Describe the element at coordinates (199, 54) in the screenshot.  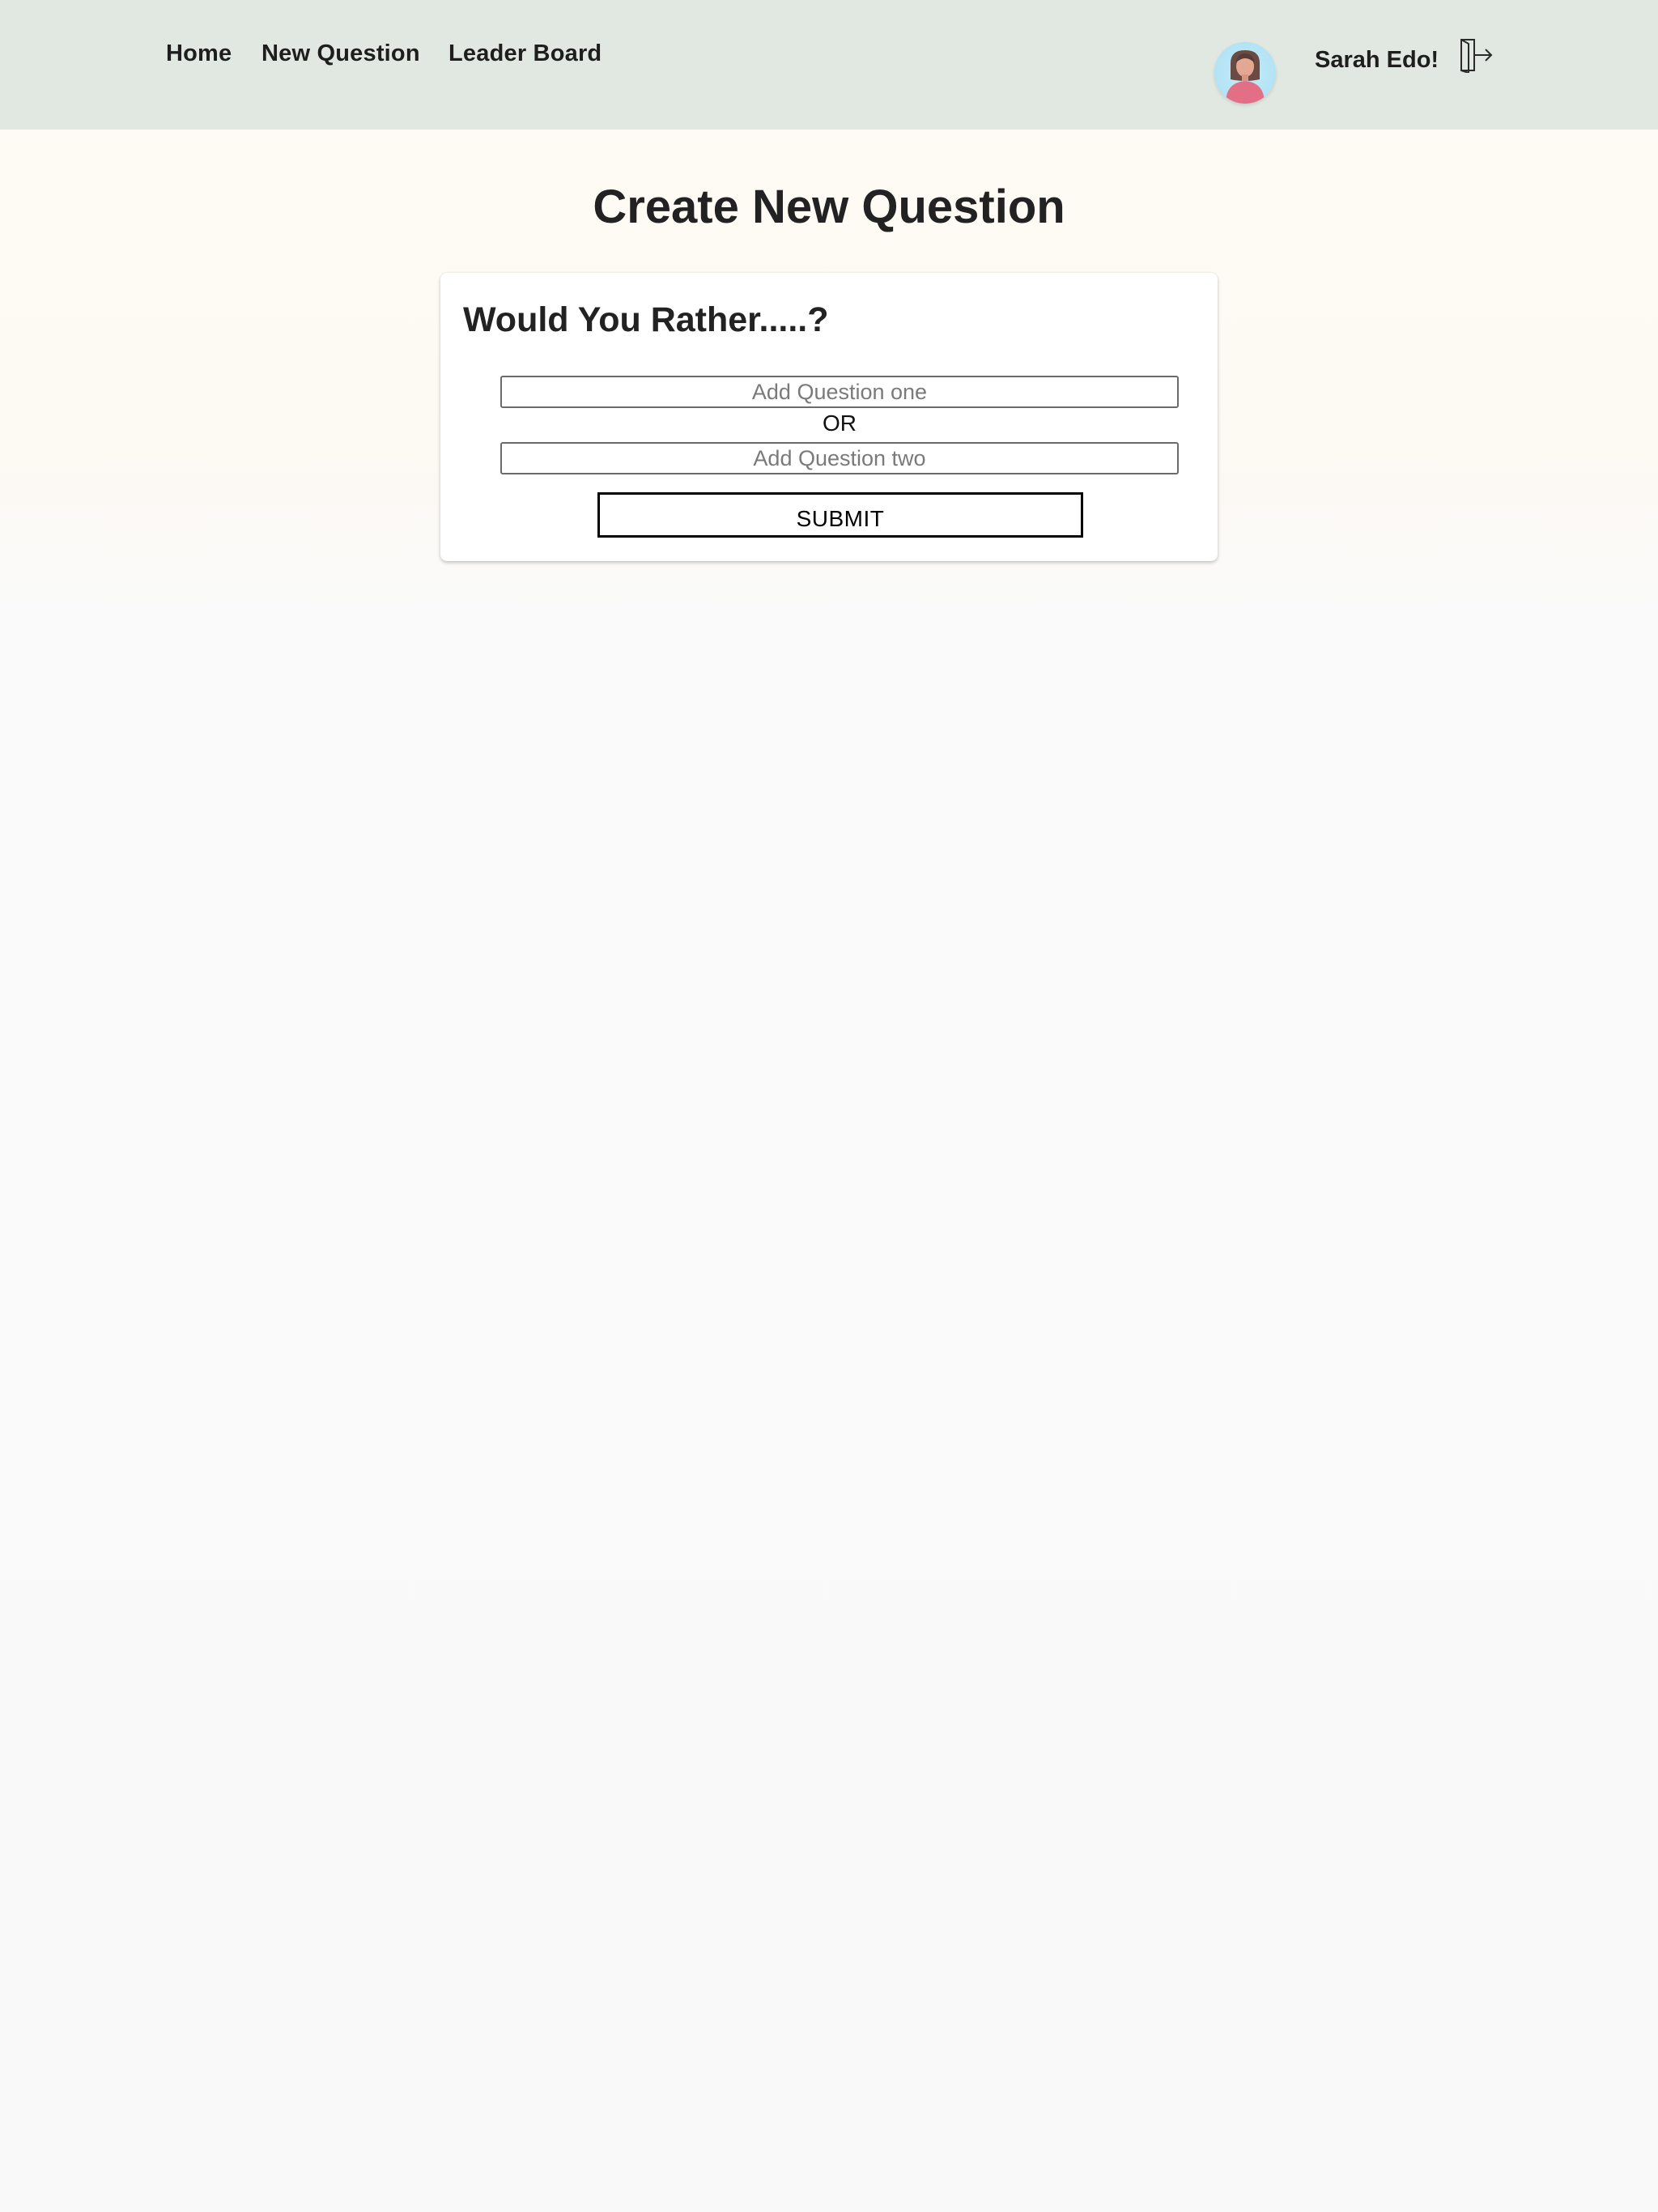
I see `nav-link-home: Home` at that location.